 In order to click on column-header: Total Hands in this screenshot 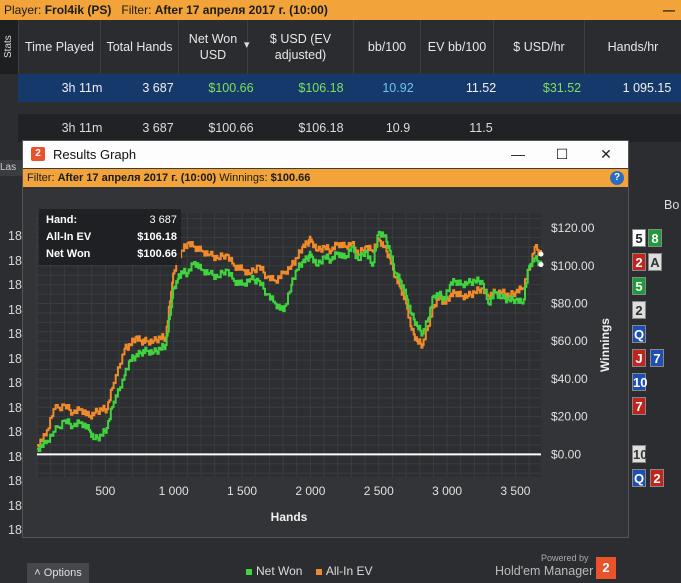, I will do `click(139, 47)`.